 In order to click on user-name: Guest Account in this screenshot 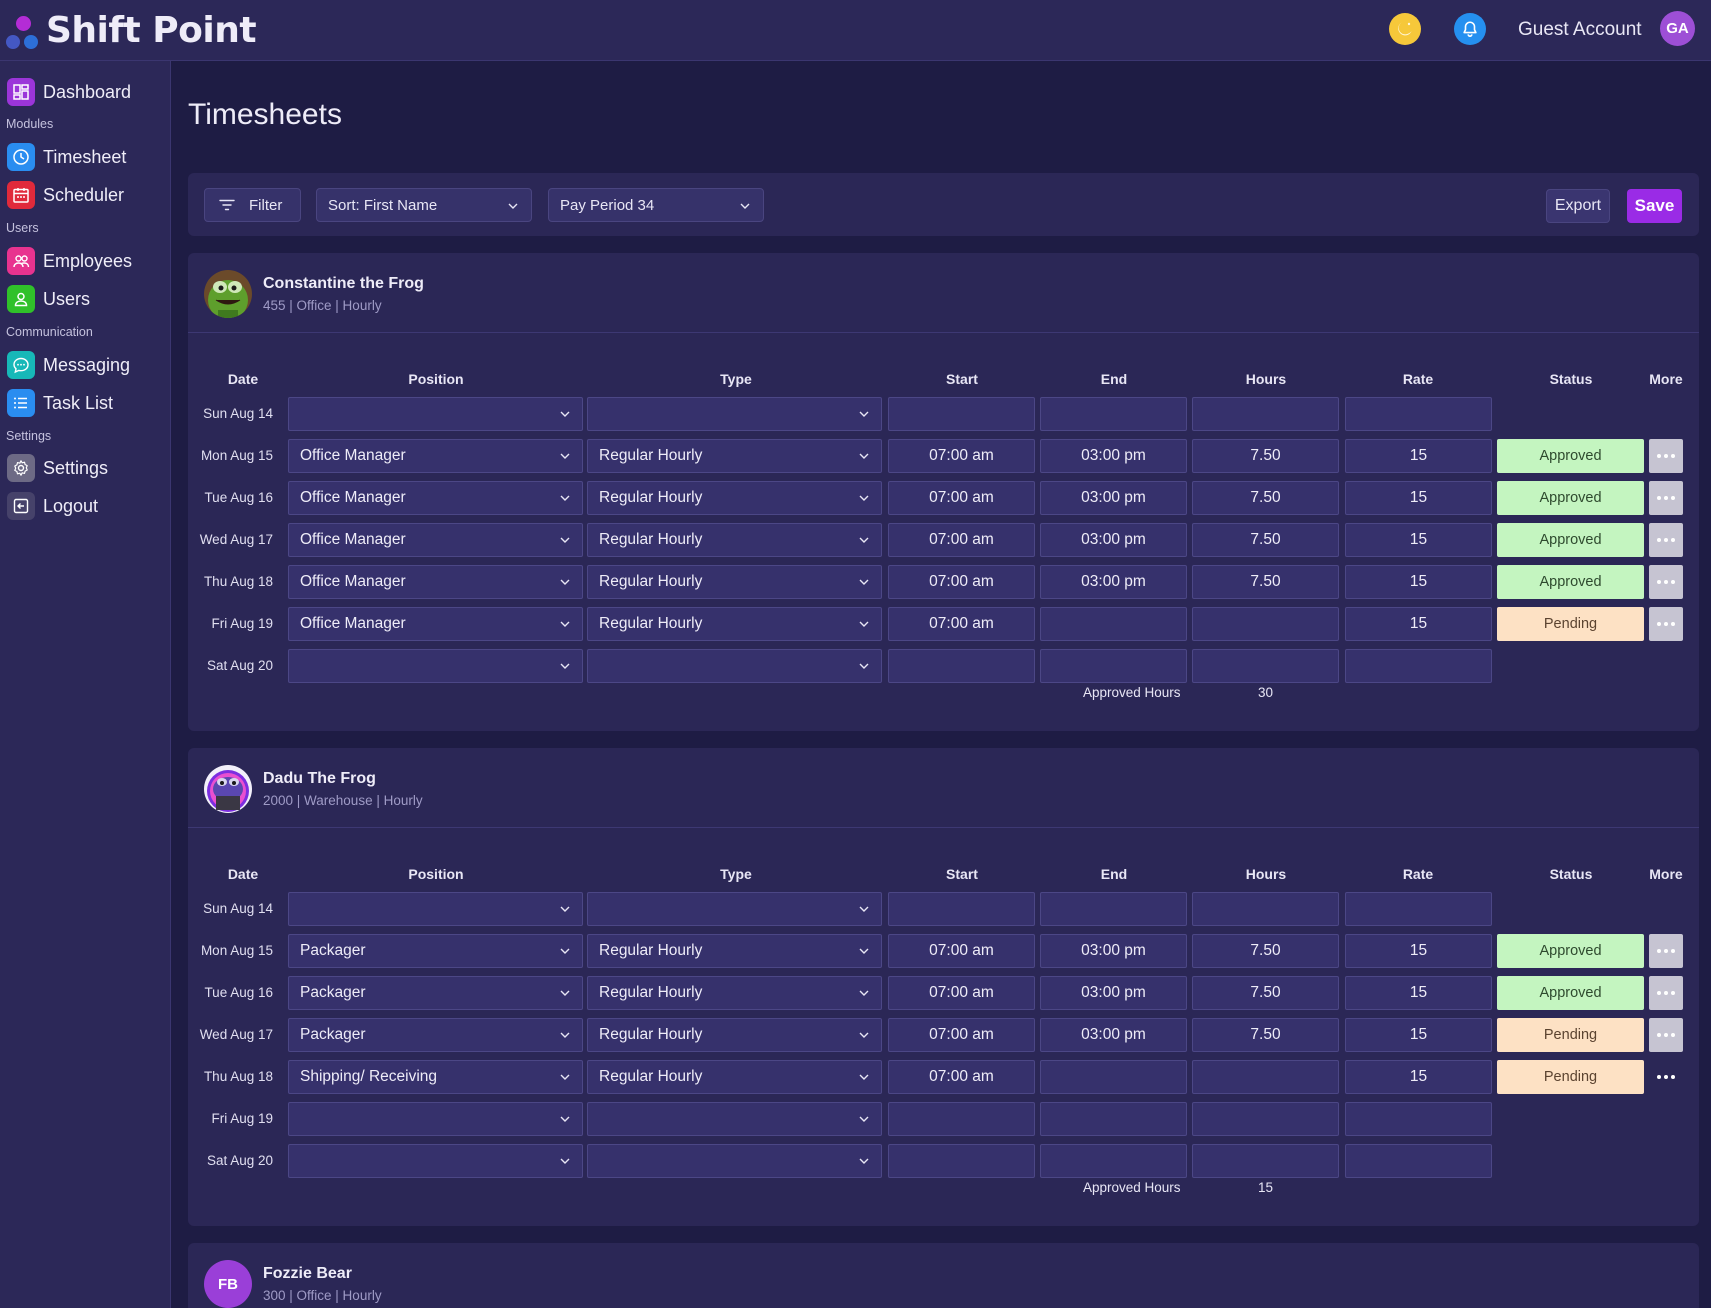, I will do `click(1580, 30)`.